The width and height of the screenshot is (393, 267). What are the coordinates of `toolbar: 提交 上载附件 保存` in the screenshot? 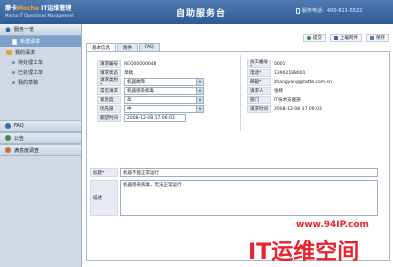 It's located at (346, 38).